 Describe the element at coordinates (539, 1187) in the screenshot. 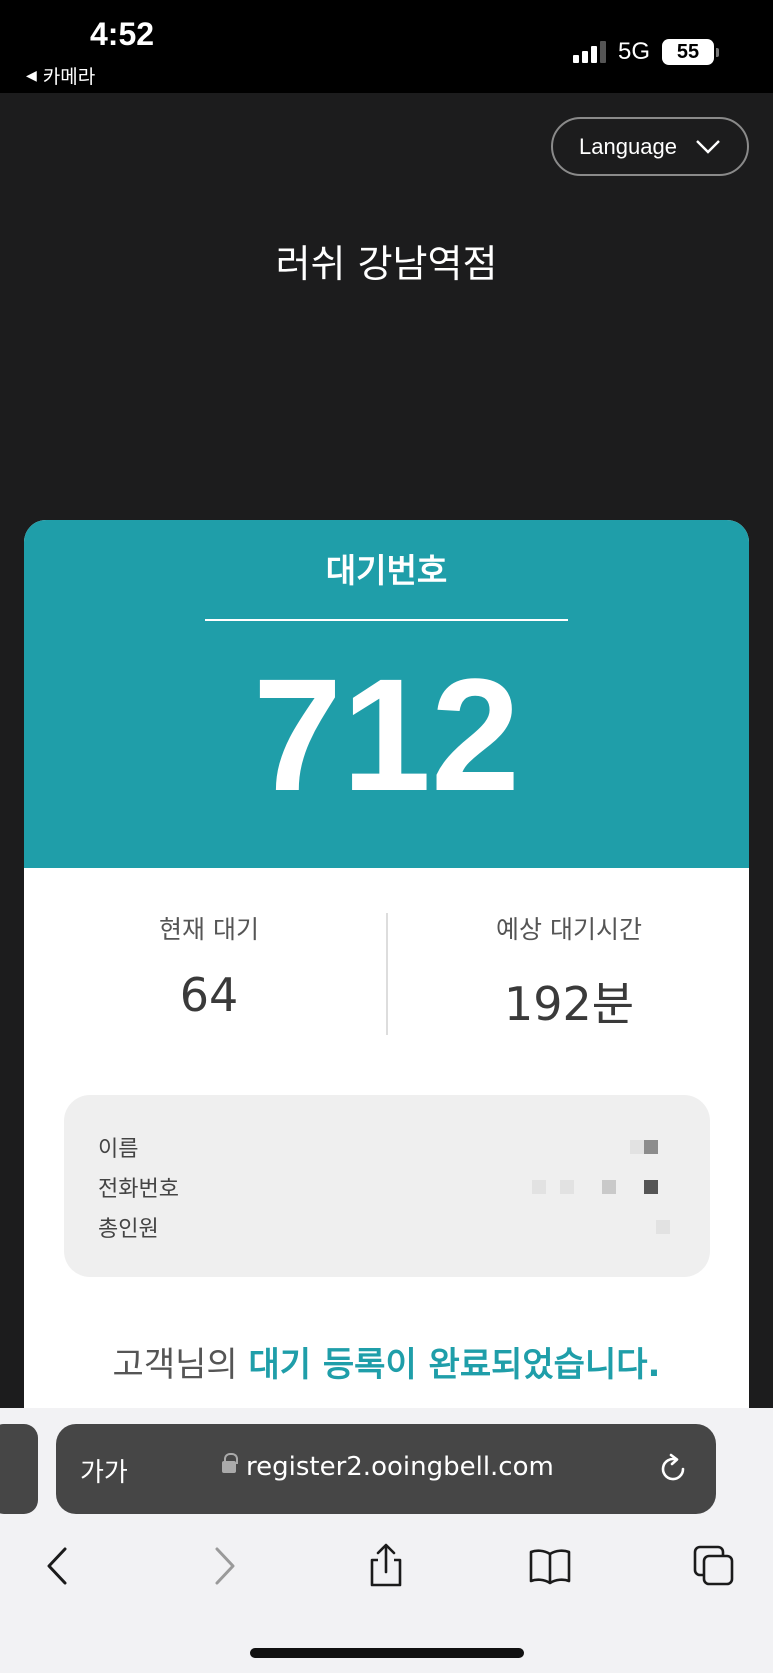

I see `redacted-phone-value` at that location.